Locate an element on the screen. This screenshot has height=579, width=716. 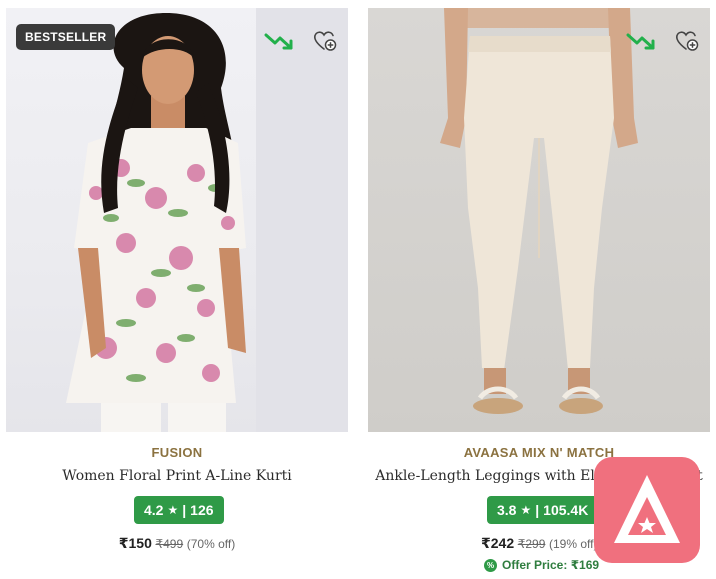
mrp-price: ₹299 is located at coordinates (531, 544).